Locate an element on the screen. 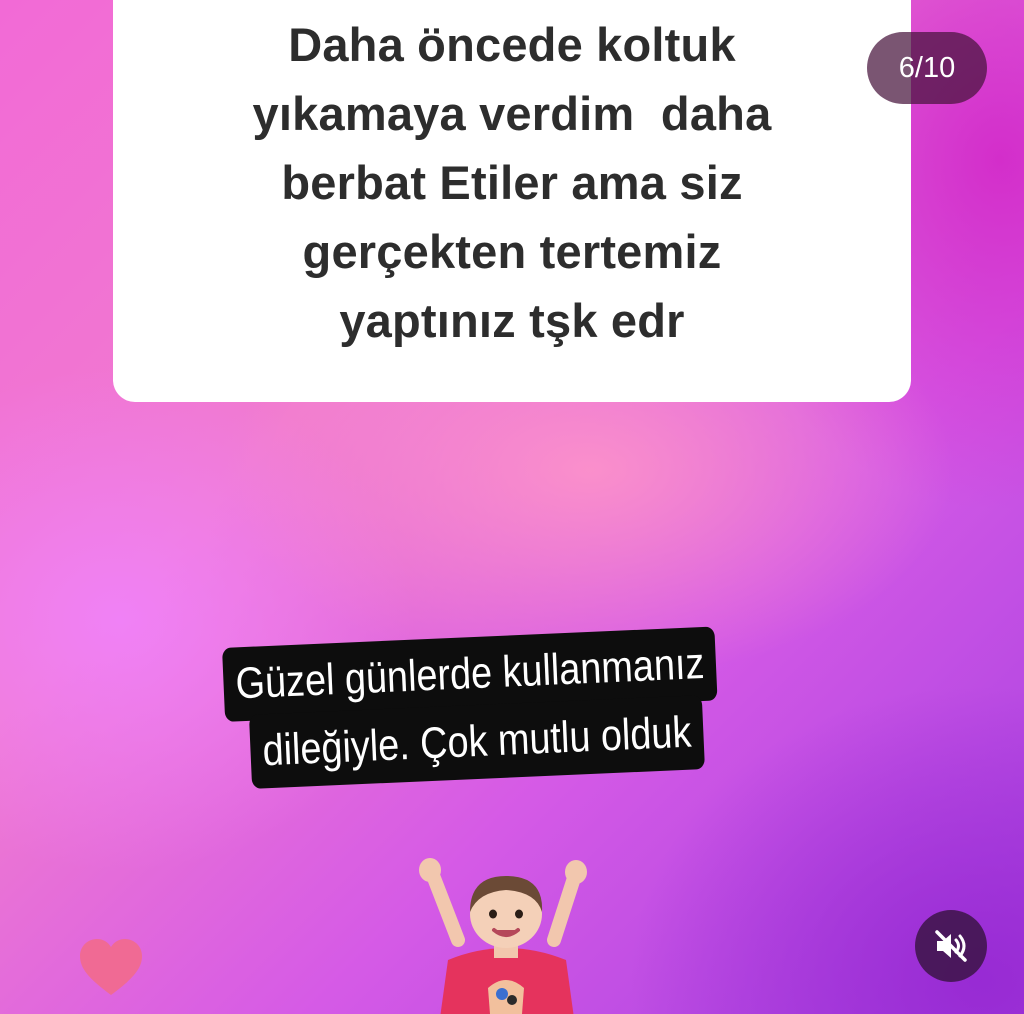 This screenshot has width=1024, height=1014. question-text-line: yıkamaya verdim daha is located at coordinates (512, 113).